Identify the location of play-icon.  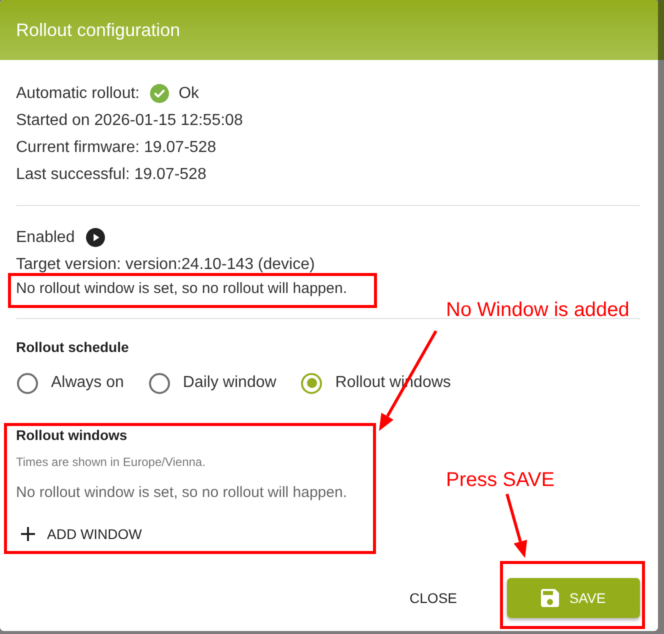
(95, 237).